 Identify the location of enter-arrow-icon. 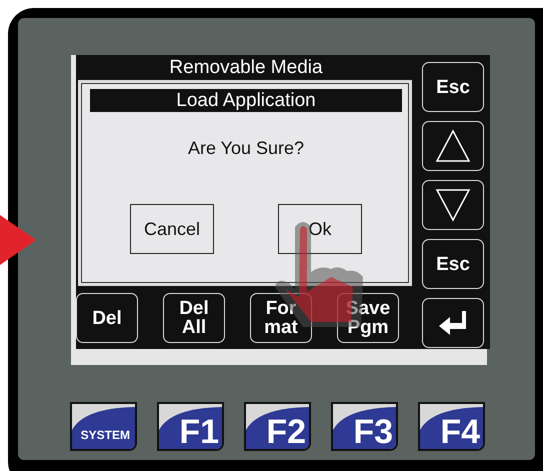
(453, 323).